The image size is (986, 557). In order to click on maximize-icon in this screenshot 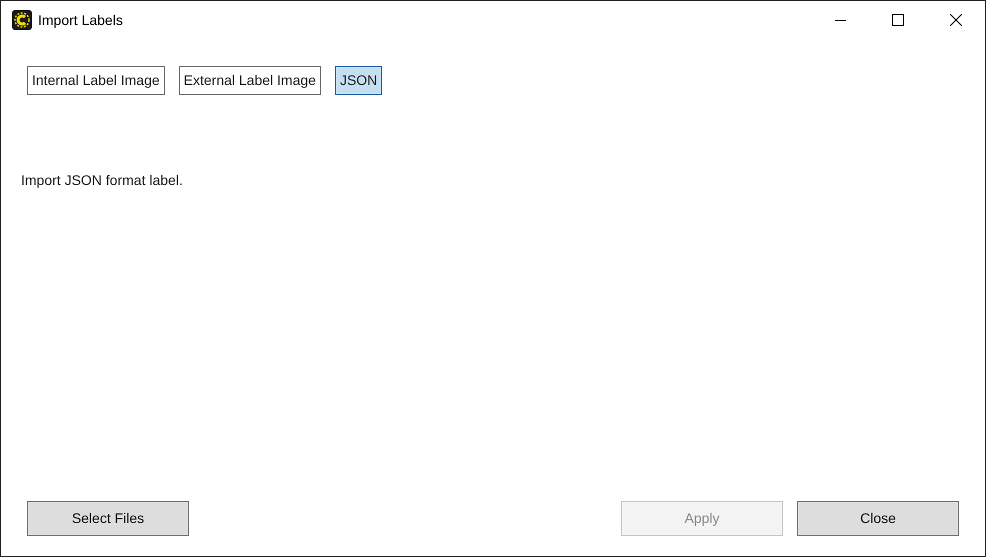, I will do `click(898, 20)`.